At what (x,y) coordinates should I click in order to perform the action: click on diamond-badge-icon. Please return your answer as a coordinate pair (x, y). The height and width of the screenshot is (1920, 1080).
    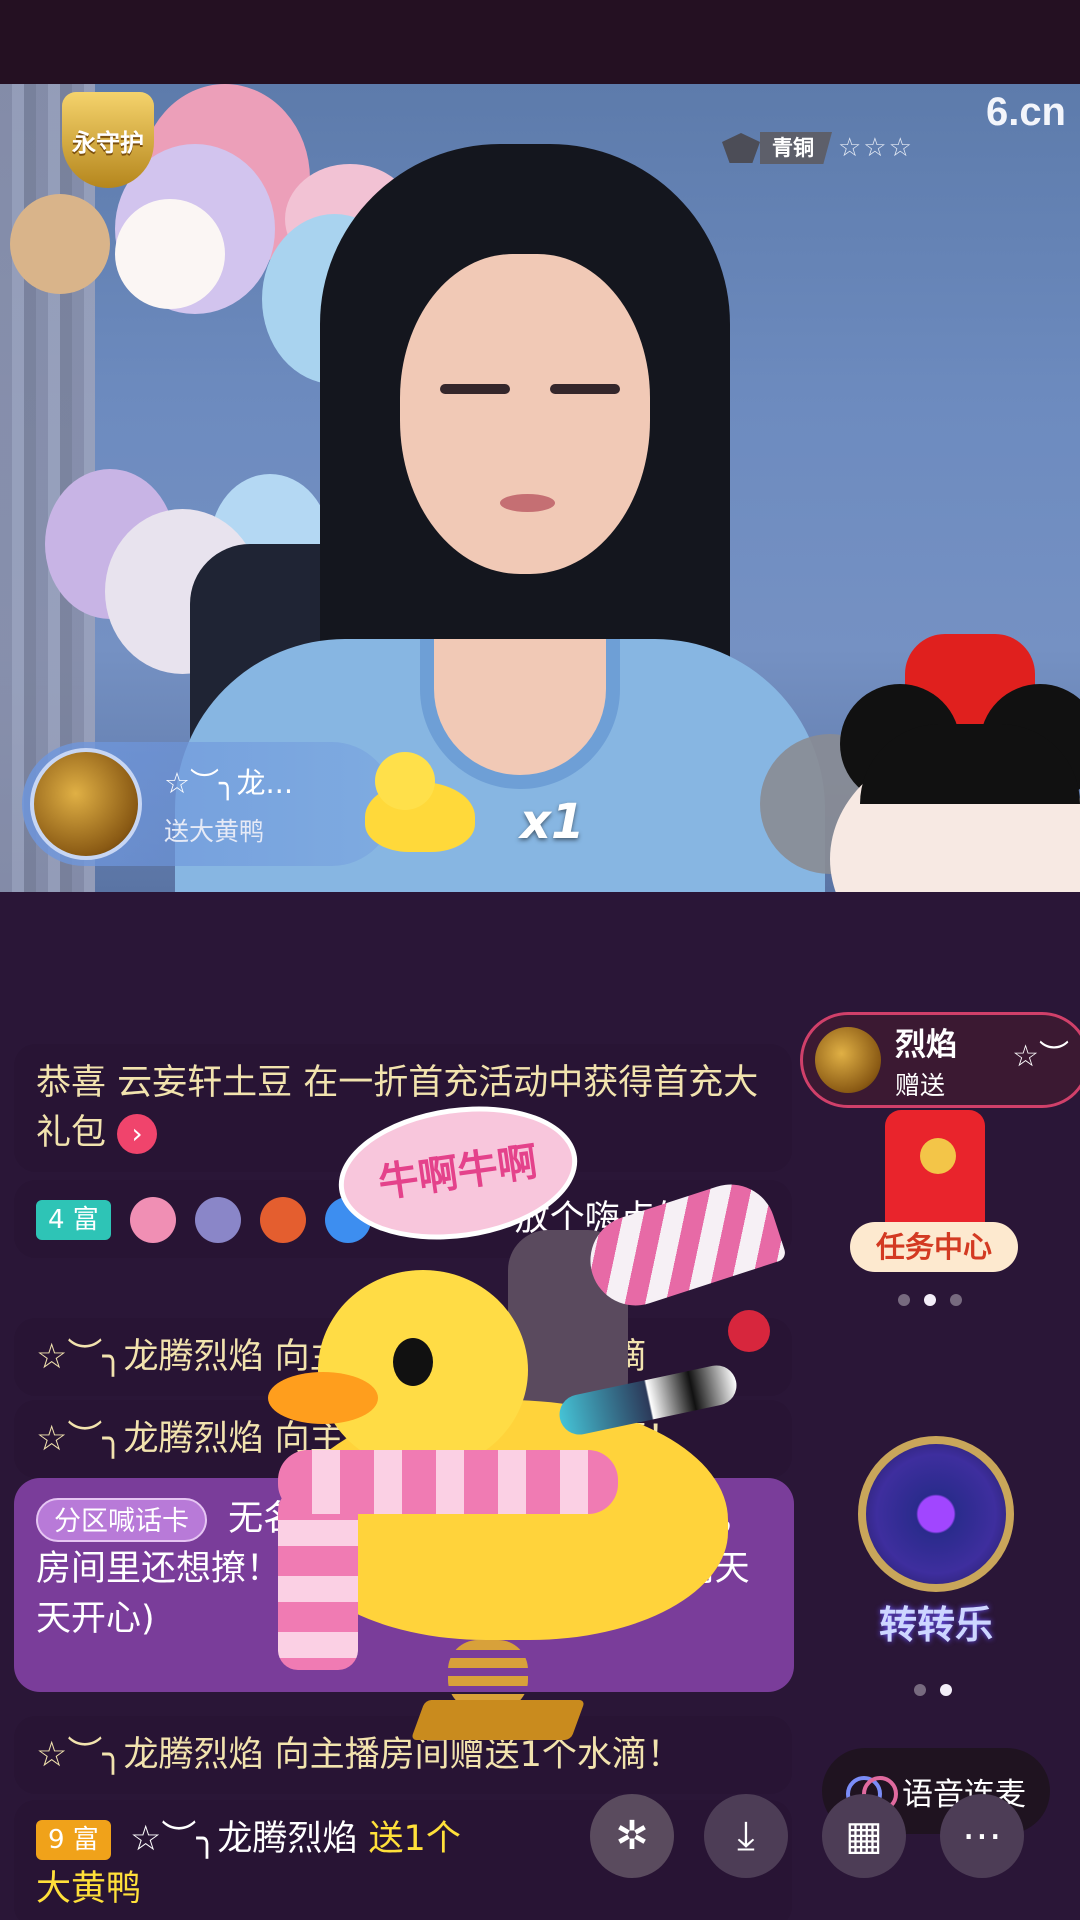
    Looking at the image, I should click on (218, 1220).